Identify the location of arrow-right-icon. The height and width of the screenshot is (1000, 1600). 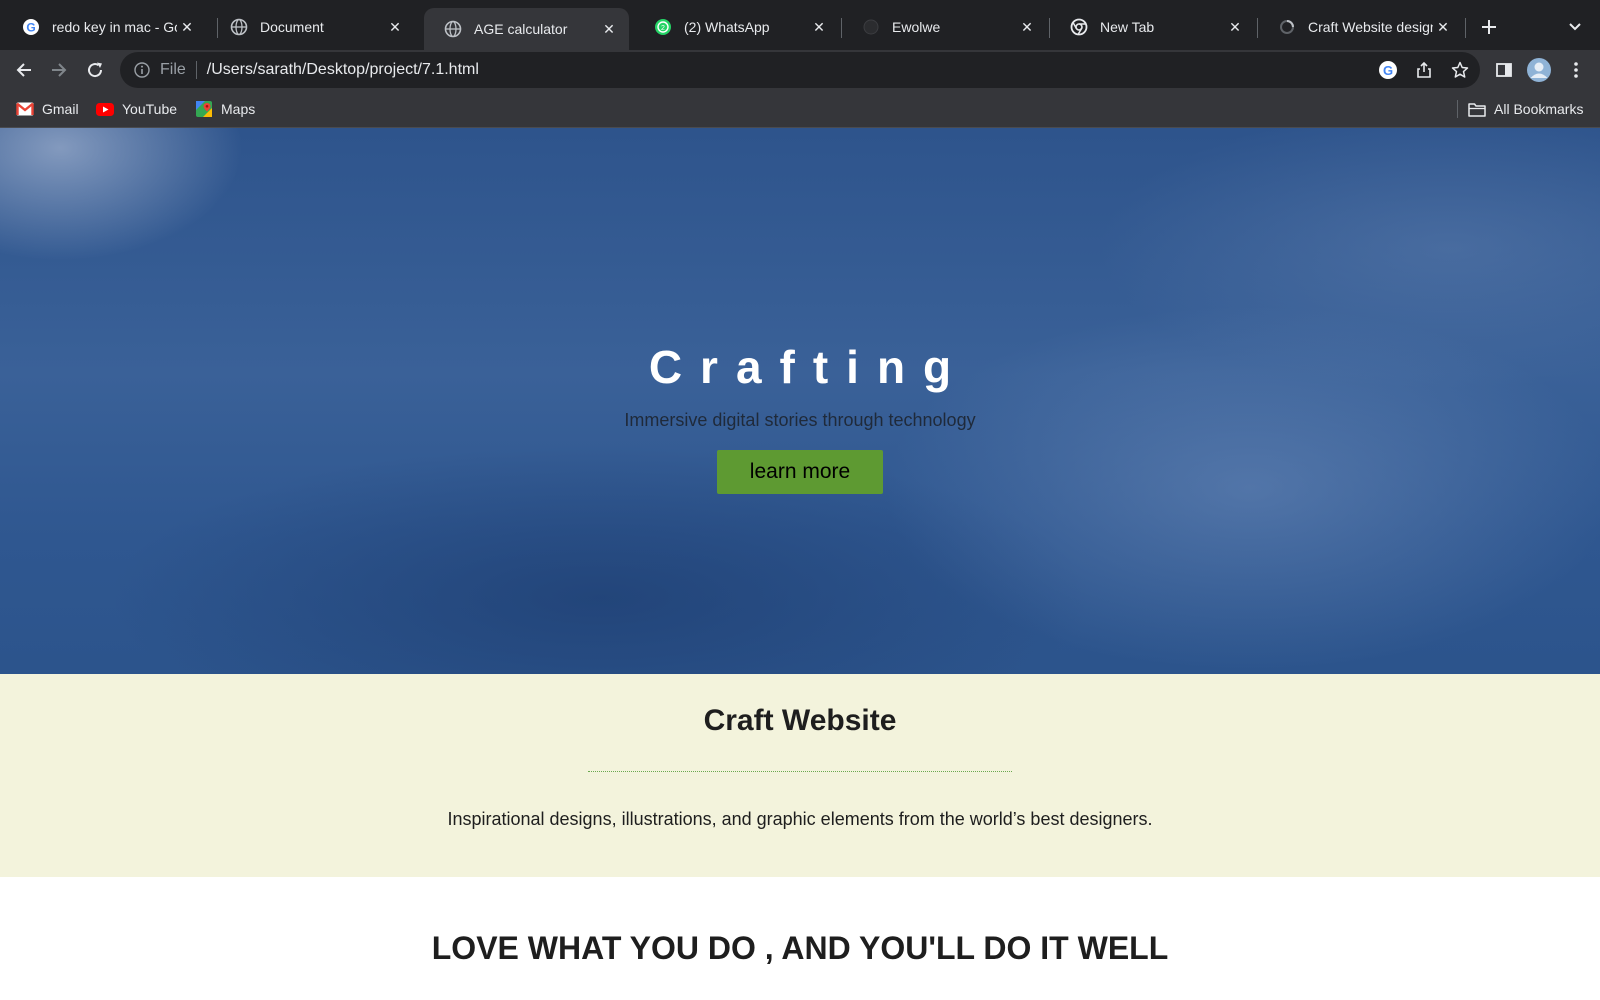
(59, 70).